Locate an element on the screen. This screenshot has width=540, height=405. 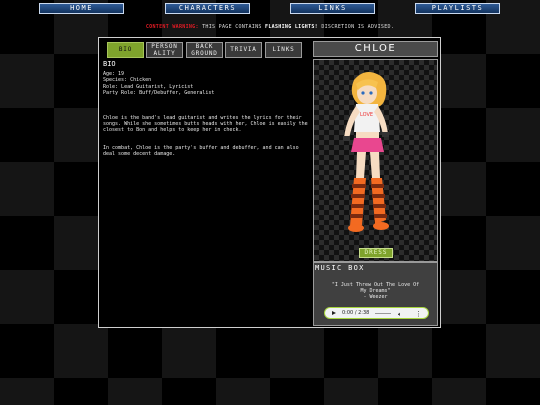
top-nav: HOME CHARACTERS LINKS PLAYLISTS is located at coordinates (270, 9).